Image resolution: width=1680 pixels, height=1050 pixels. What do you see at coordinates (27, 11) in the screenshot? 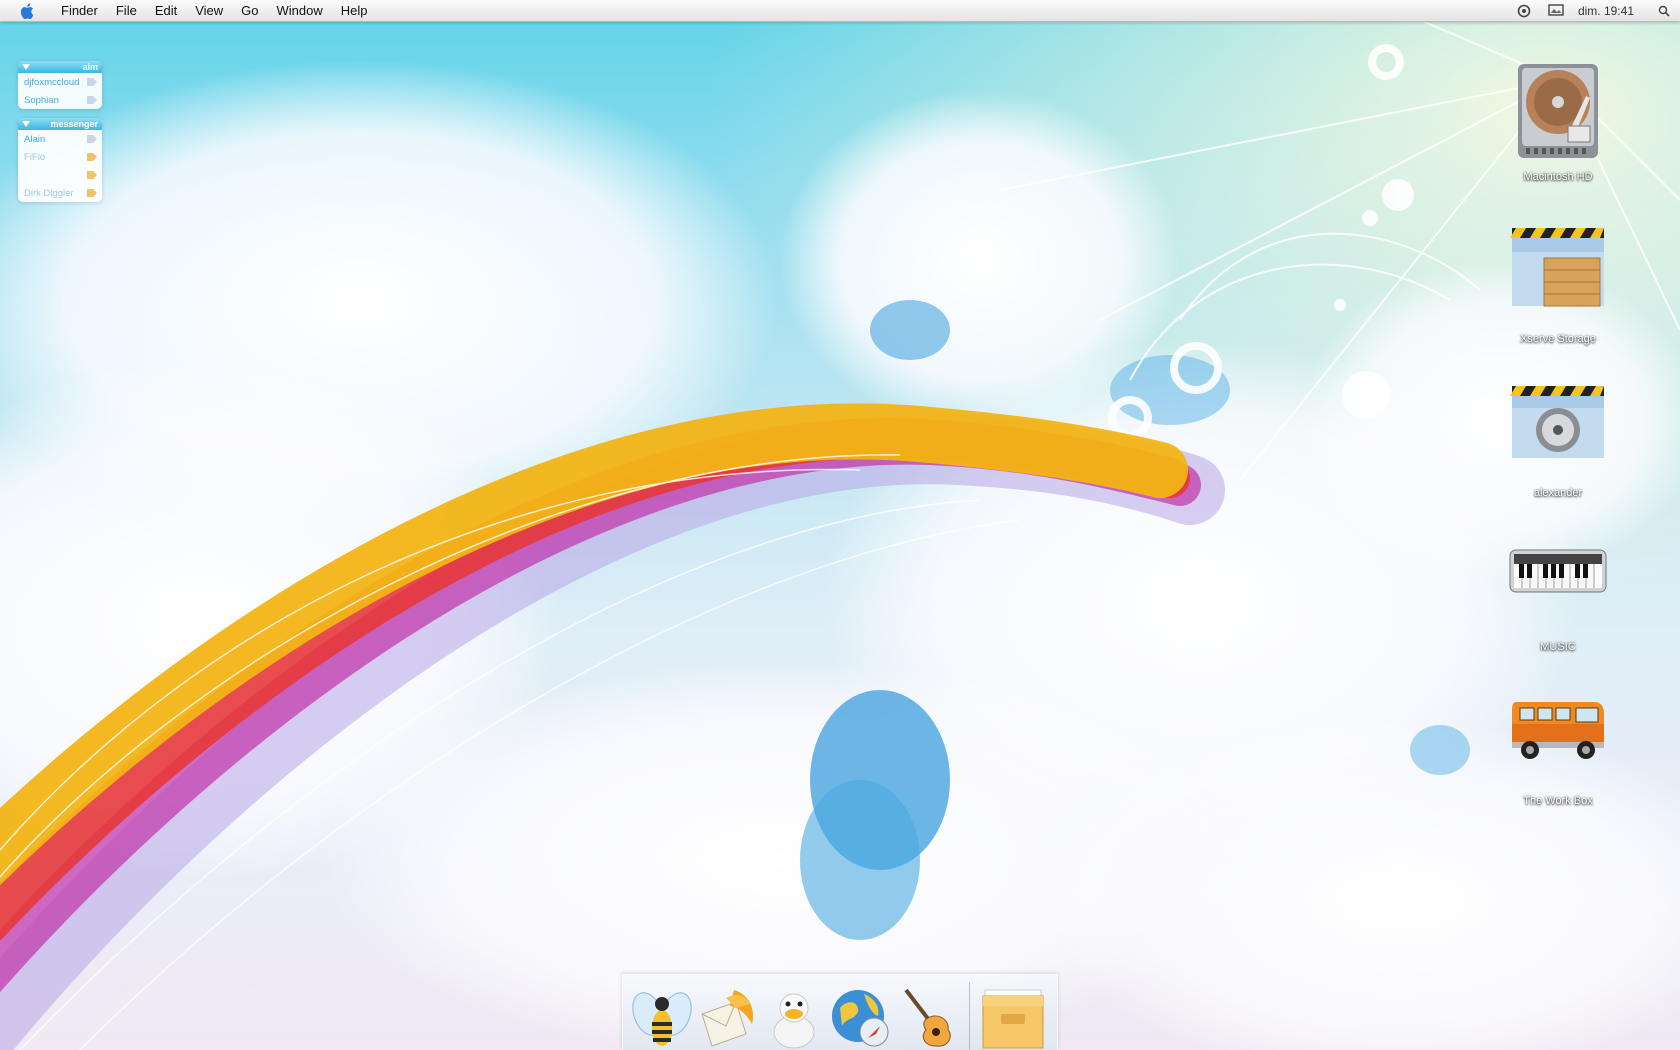
I see `apple-icon` at bounding box center [27, 11].